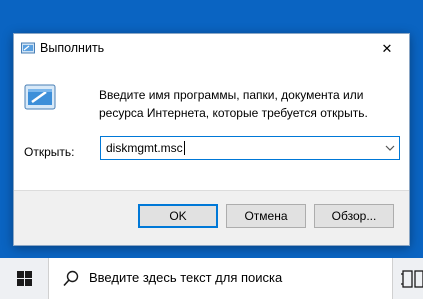  I want to click on open-input: diskmgmt.msc, so click(145, 148).